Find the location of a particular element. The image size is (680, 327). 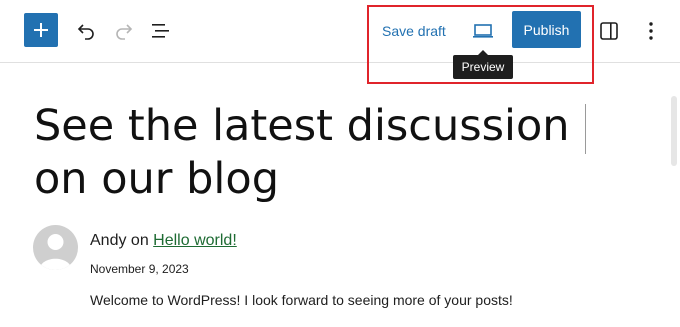

list-view-icon is located at coordinates (160, 31).